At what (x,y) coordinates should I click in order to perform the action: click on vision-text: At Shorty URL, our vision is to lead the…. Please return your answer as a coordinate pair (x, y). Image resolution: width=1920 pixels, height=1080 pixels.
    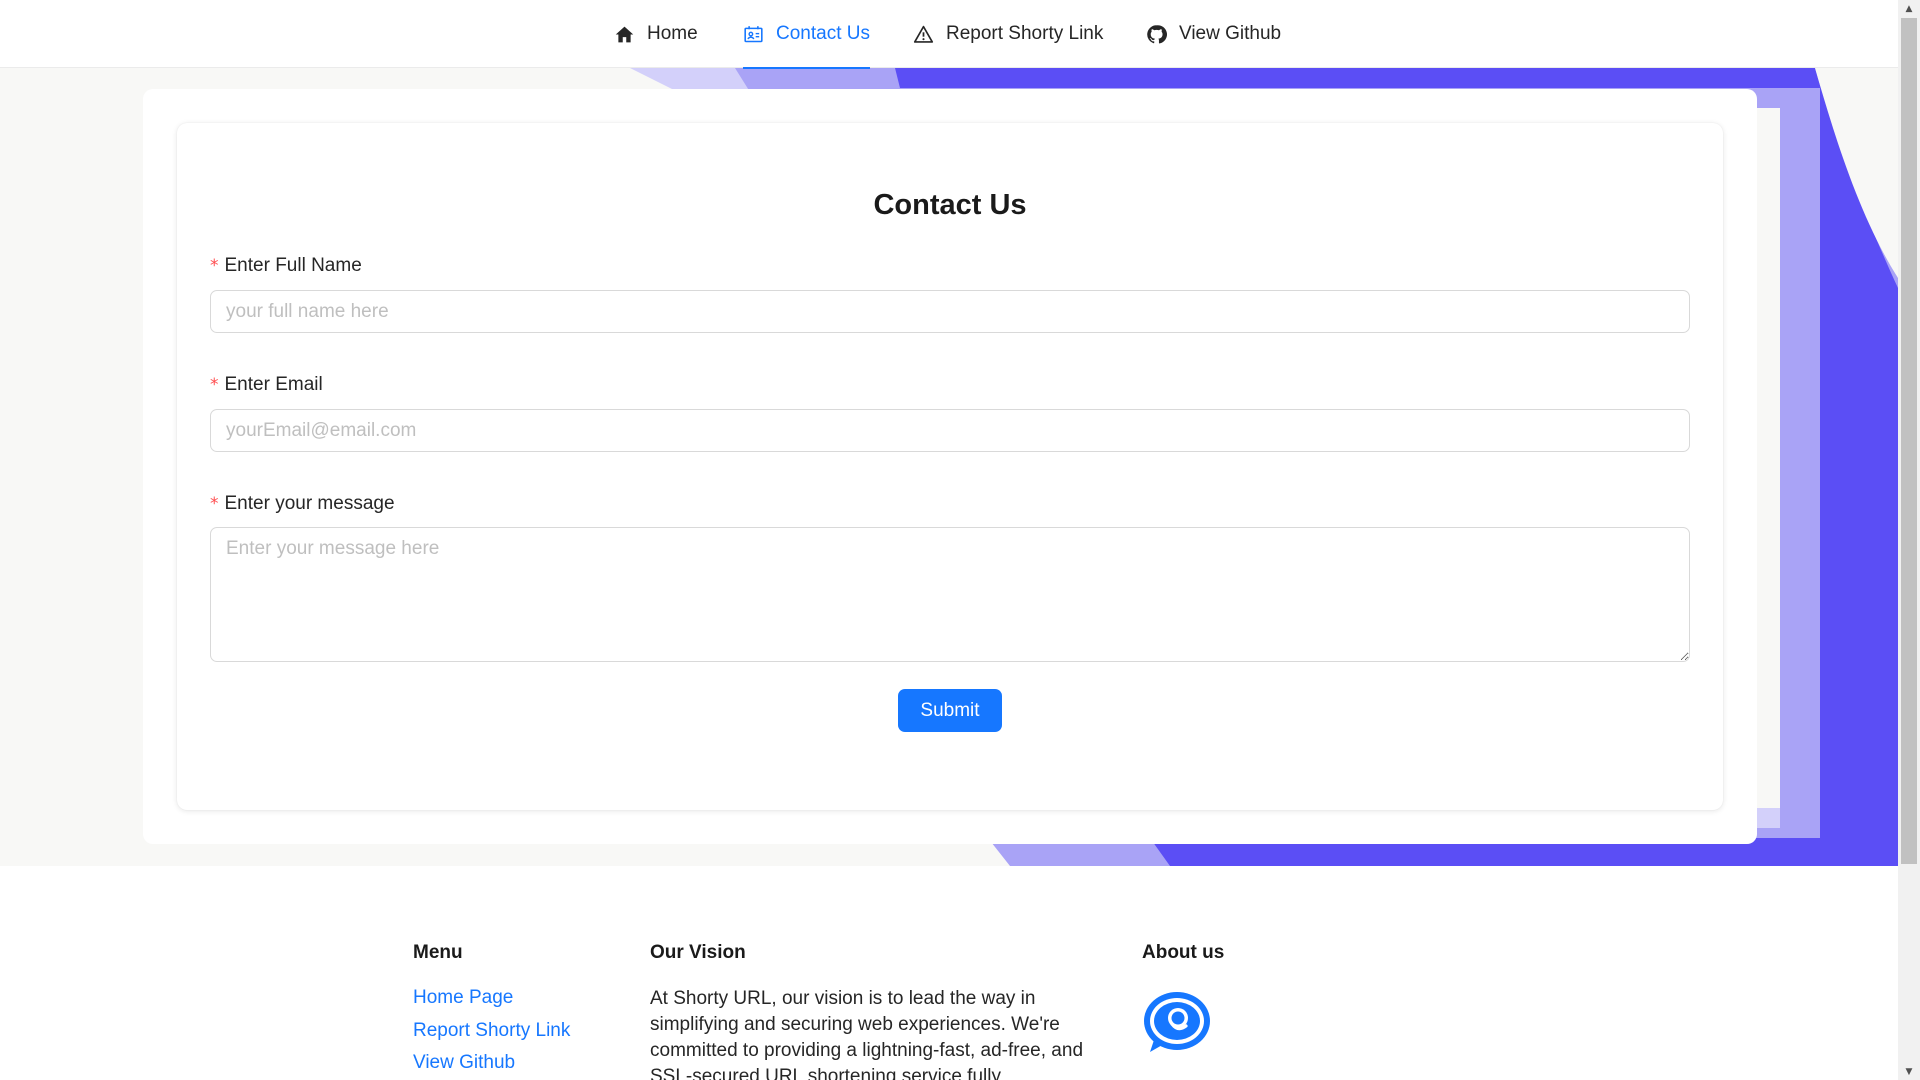
    Looking at the image, I should click on (867, 1034).